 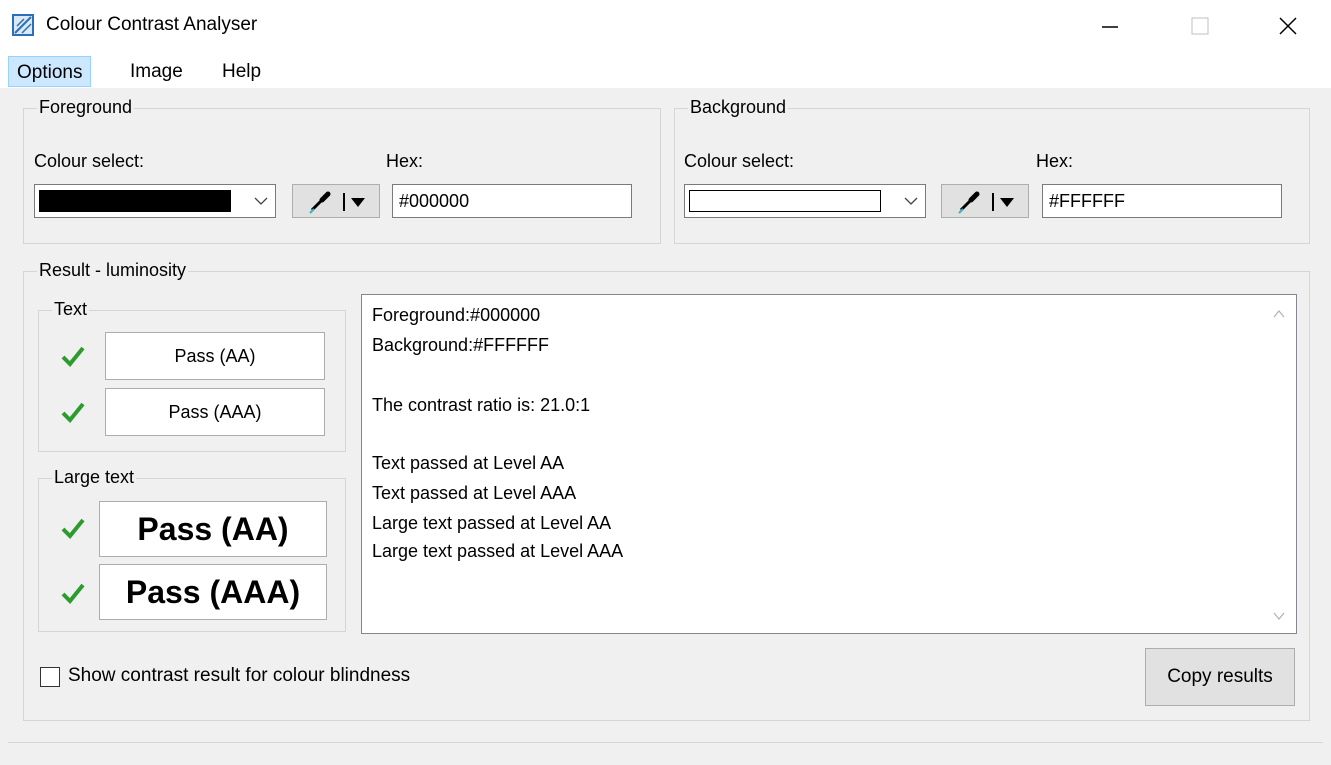 I want to click on large-aa-result: Pass (AA), so click(x=213, y=529).